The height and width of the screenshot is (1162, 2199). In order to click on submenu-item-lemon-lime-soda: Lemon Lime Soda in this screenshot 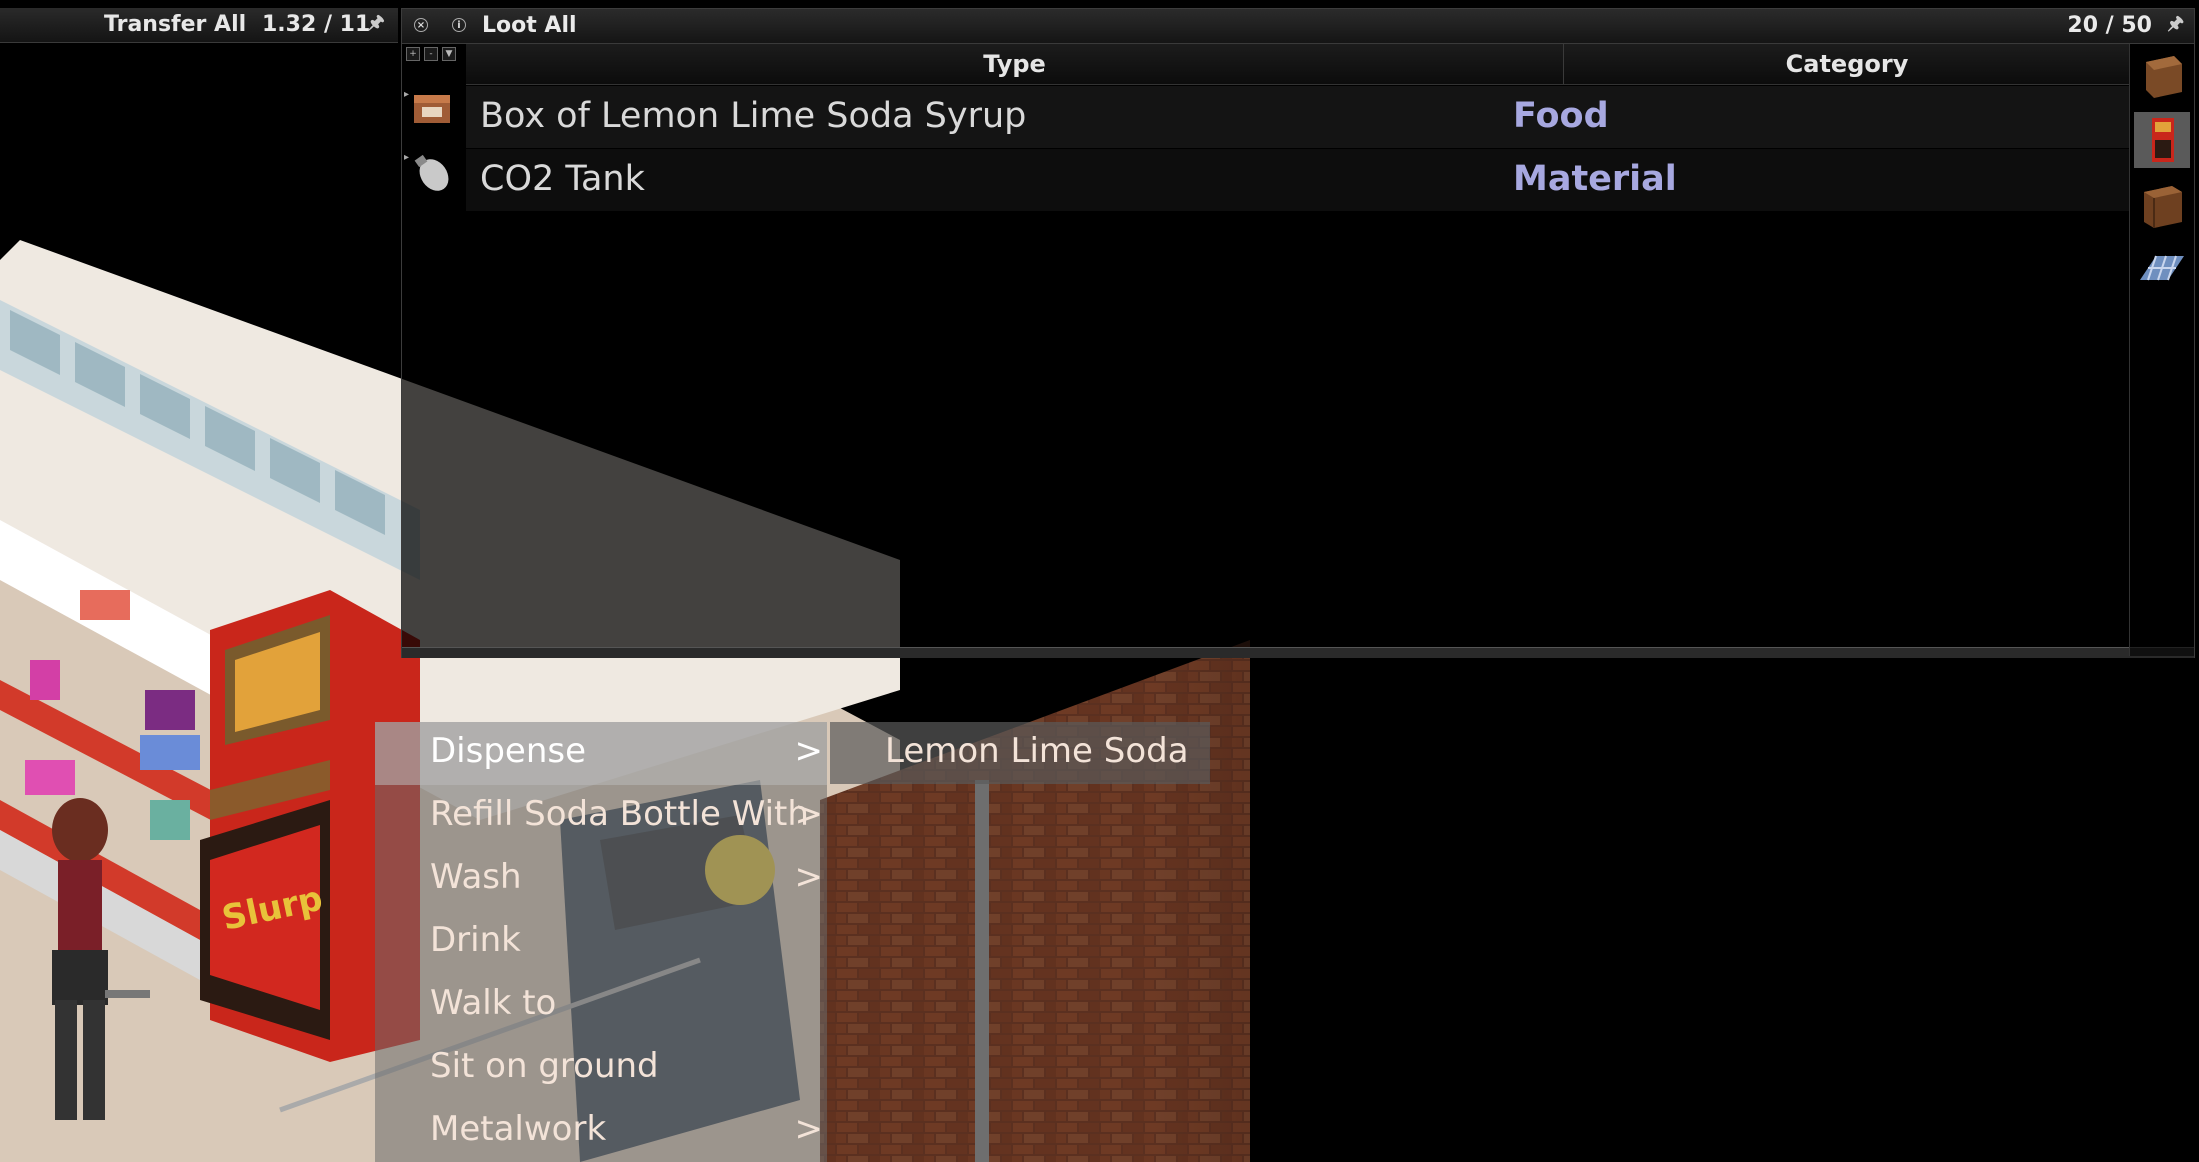, I will do `click(1037, 751)`.